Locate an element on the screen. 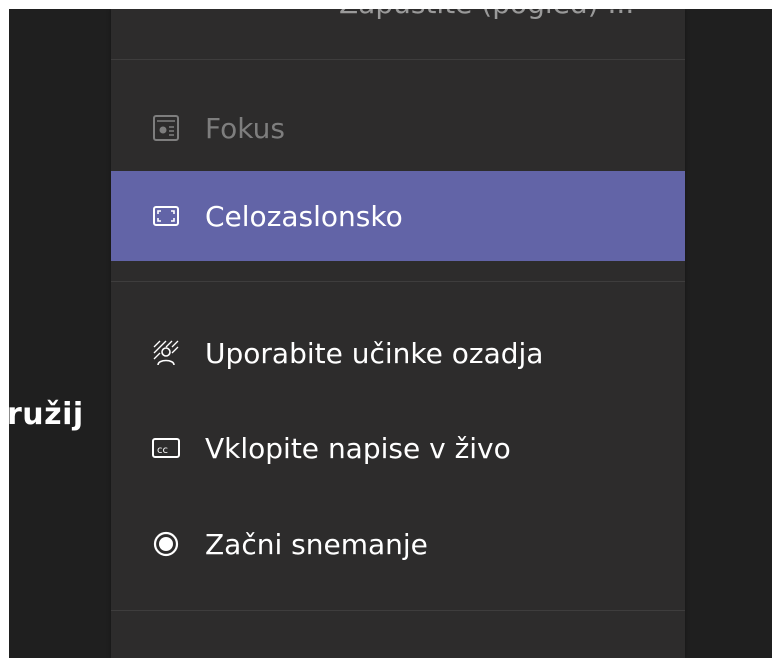 The image size is (772, 658). menu-item-fullscreen: Celozaslonsko is located at coordinates (398, 216).